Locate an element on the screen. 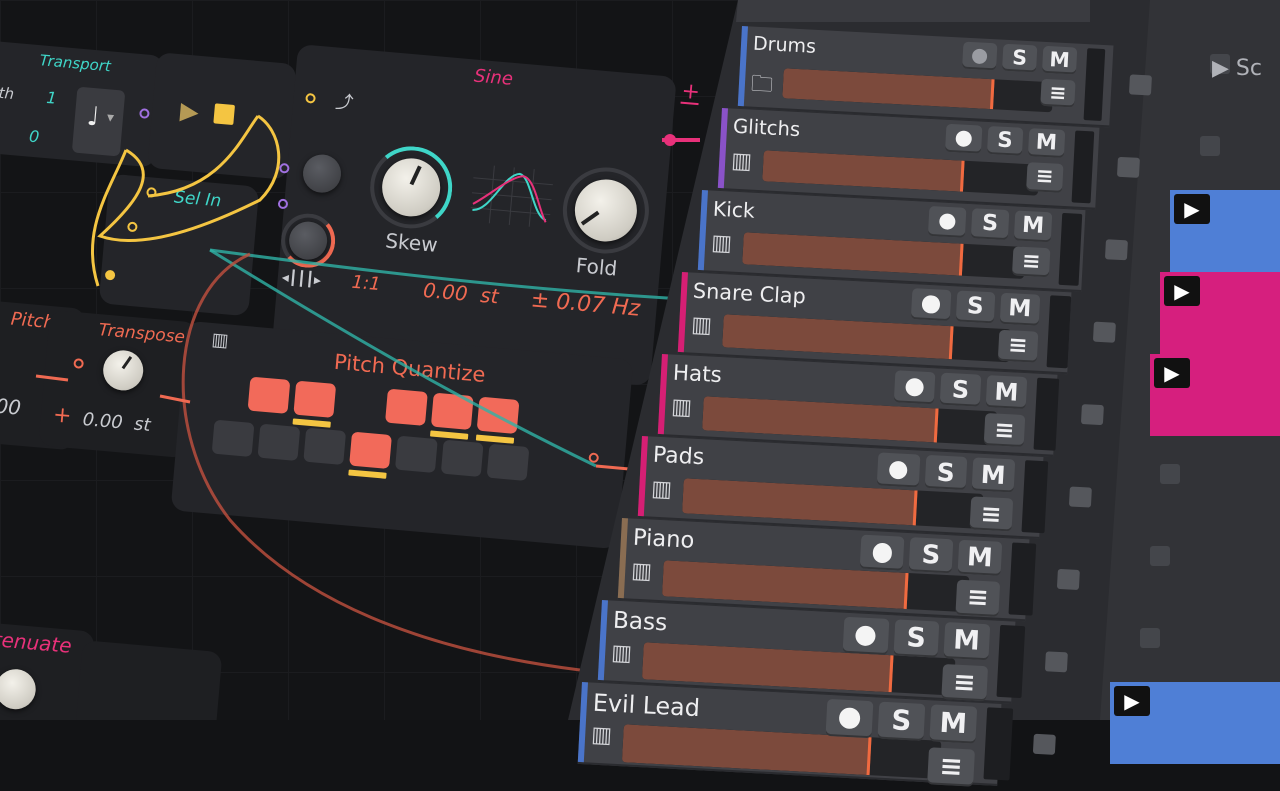 The image size is (1280, 791). folder-icon: 🗀 is located at coordinates (762, 84).